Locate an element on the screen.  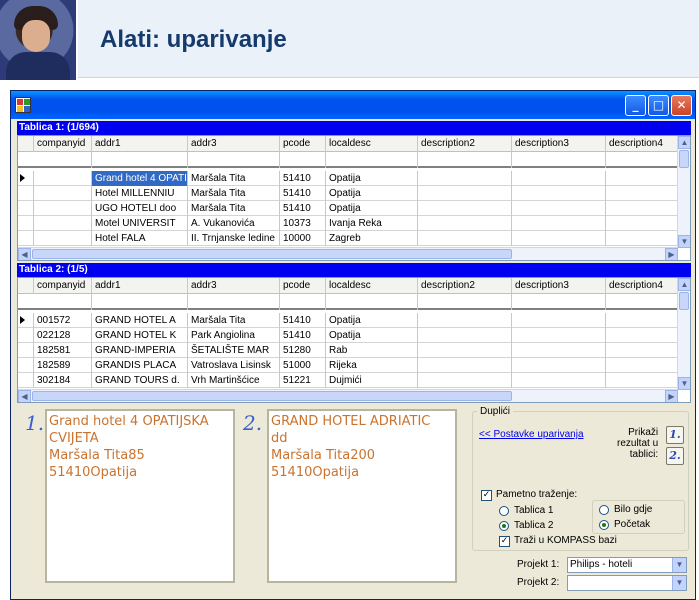
table-cell: Hotel MILLENNIU is located at coordinates (140, 193).